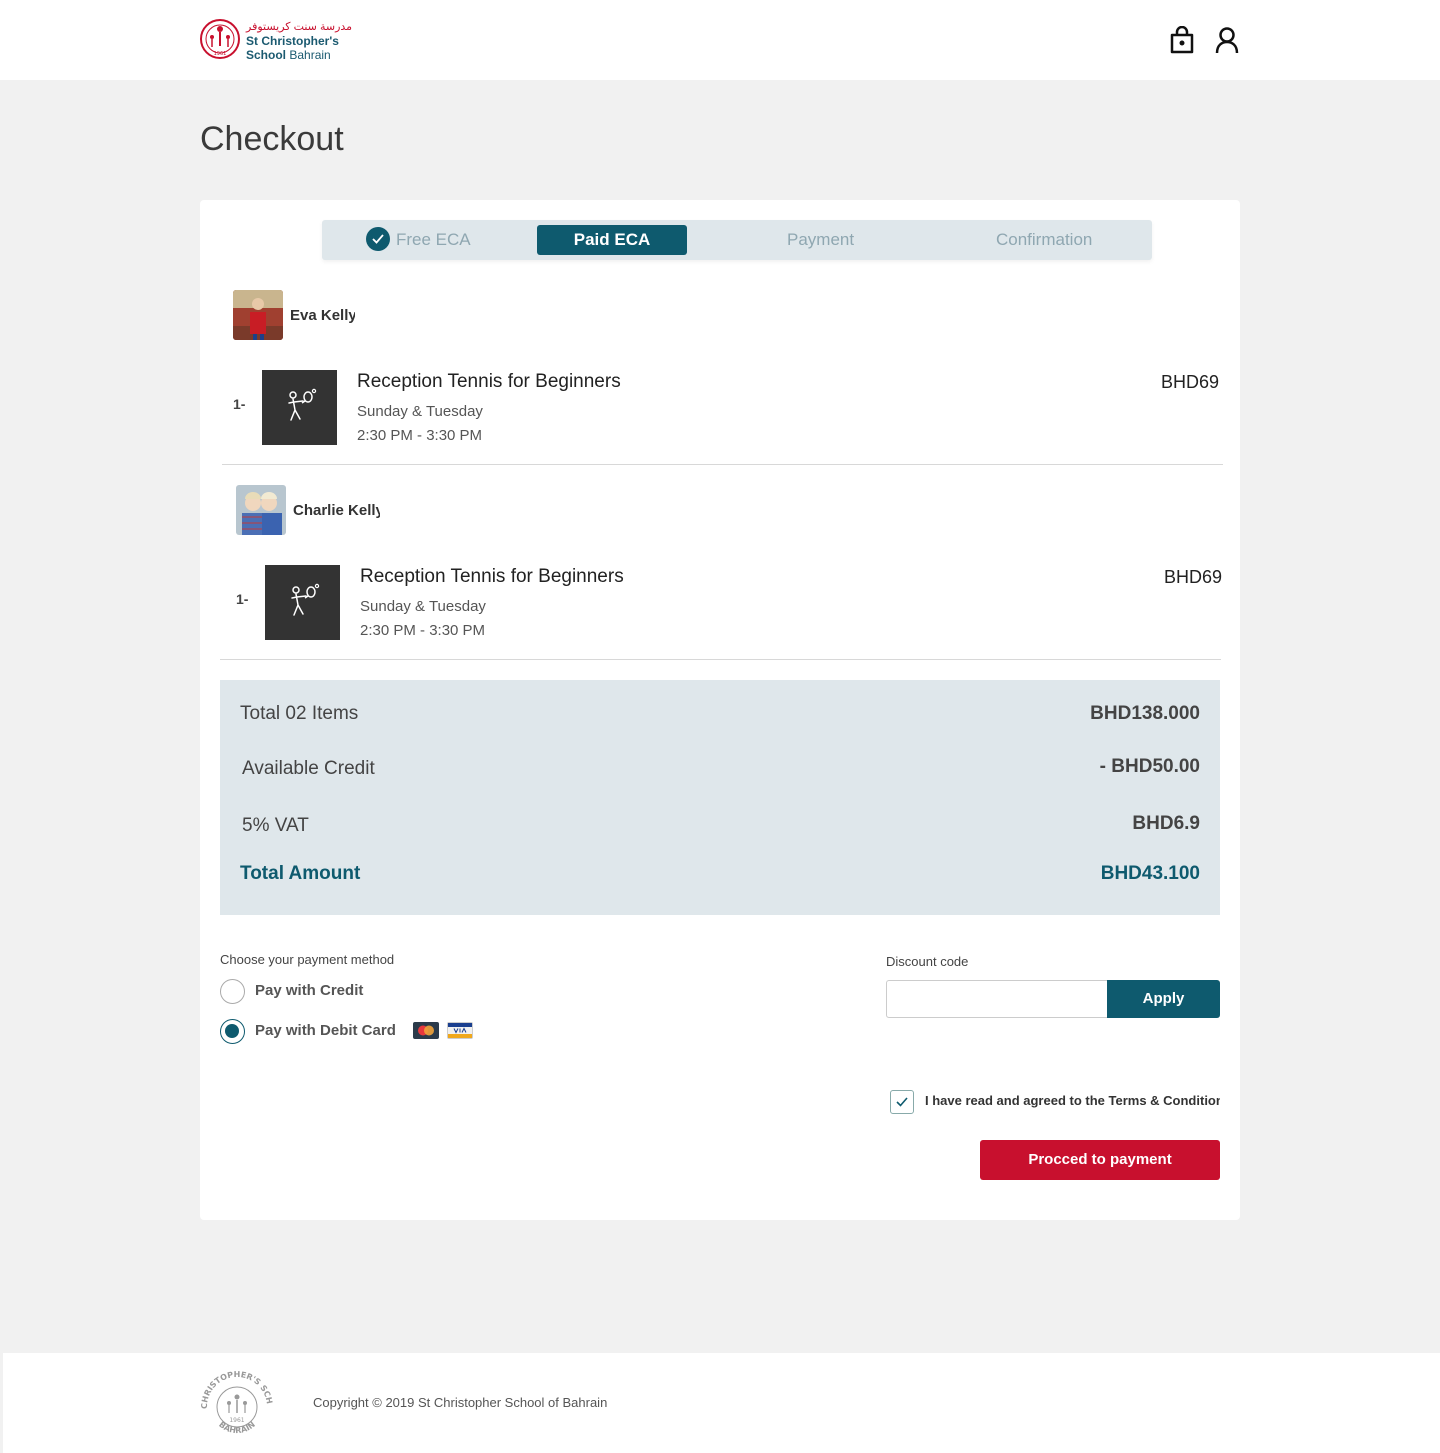 The height and width of the screenshot is (1453, 1440). What do you see at coordinates (236, 1401) in the screenshot?
I see `school-seal-icon: ST CHRISTOPHER'S SCHOOL BAHRAIN 1961` at bounding box center [236, 1401].